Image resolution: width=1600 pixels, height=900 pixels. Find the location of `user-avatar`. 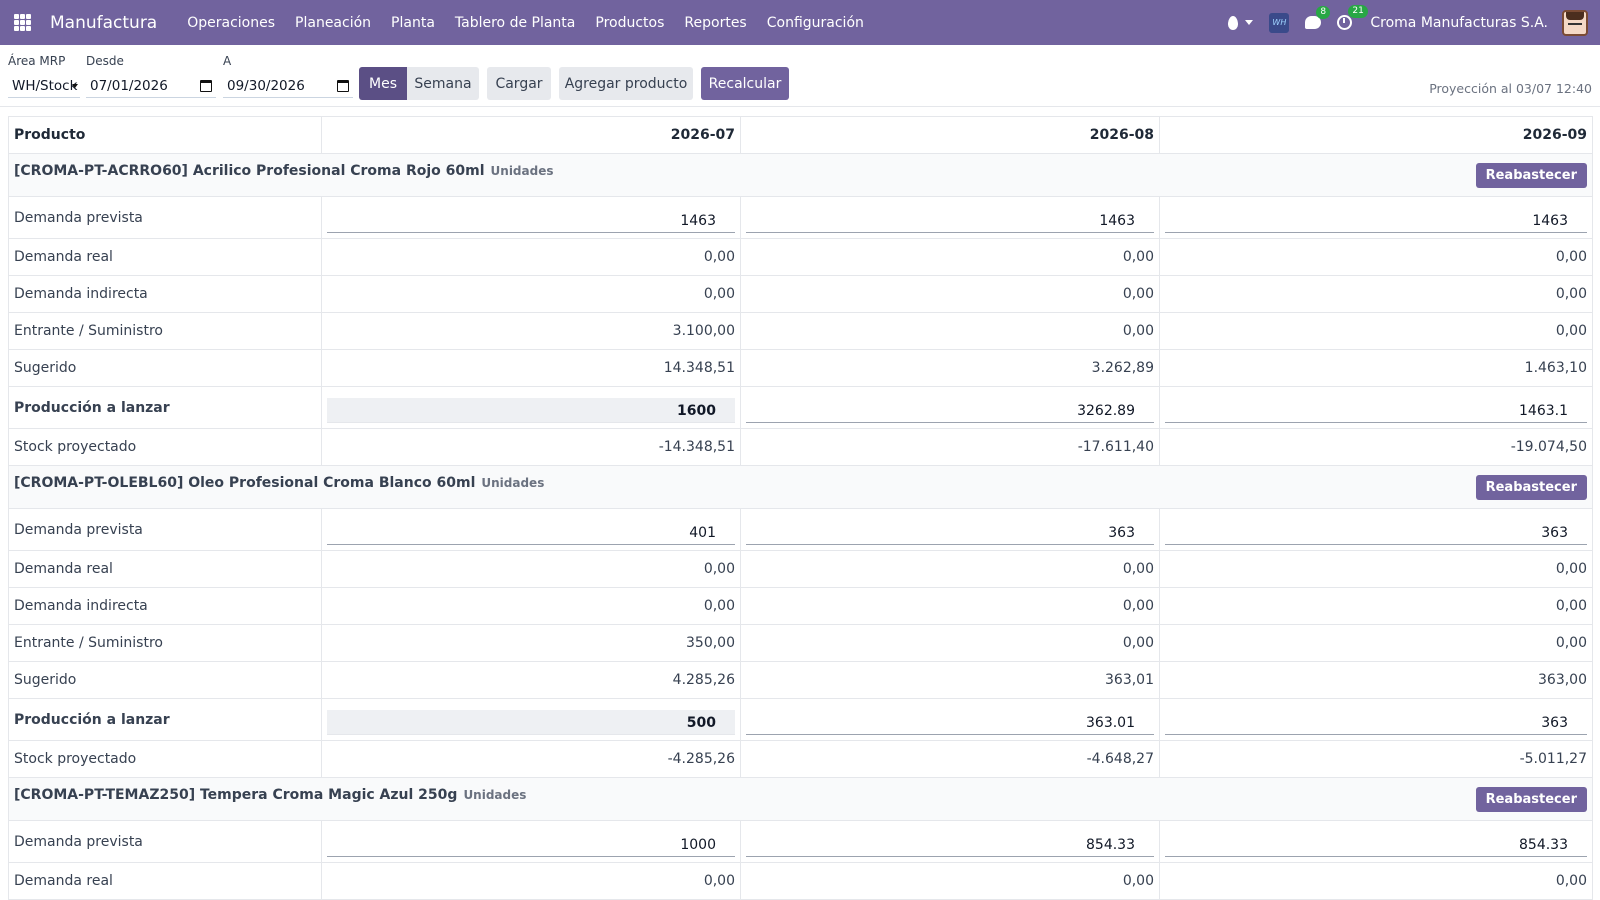

user-avatar is located at coordinates (1575, 22).